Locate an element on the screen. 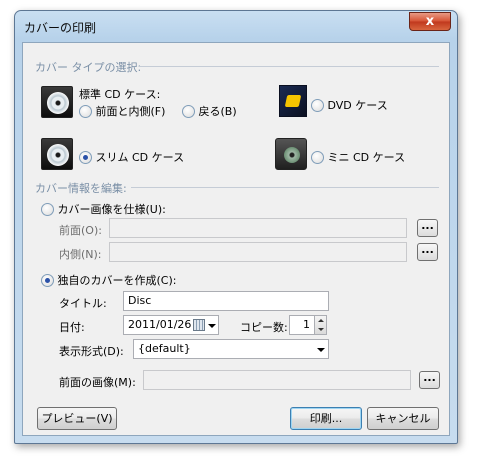  front-label: 前面(O): is located at coordinates (80, 230).